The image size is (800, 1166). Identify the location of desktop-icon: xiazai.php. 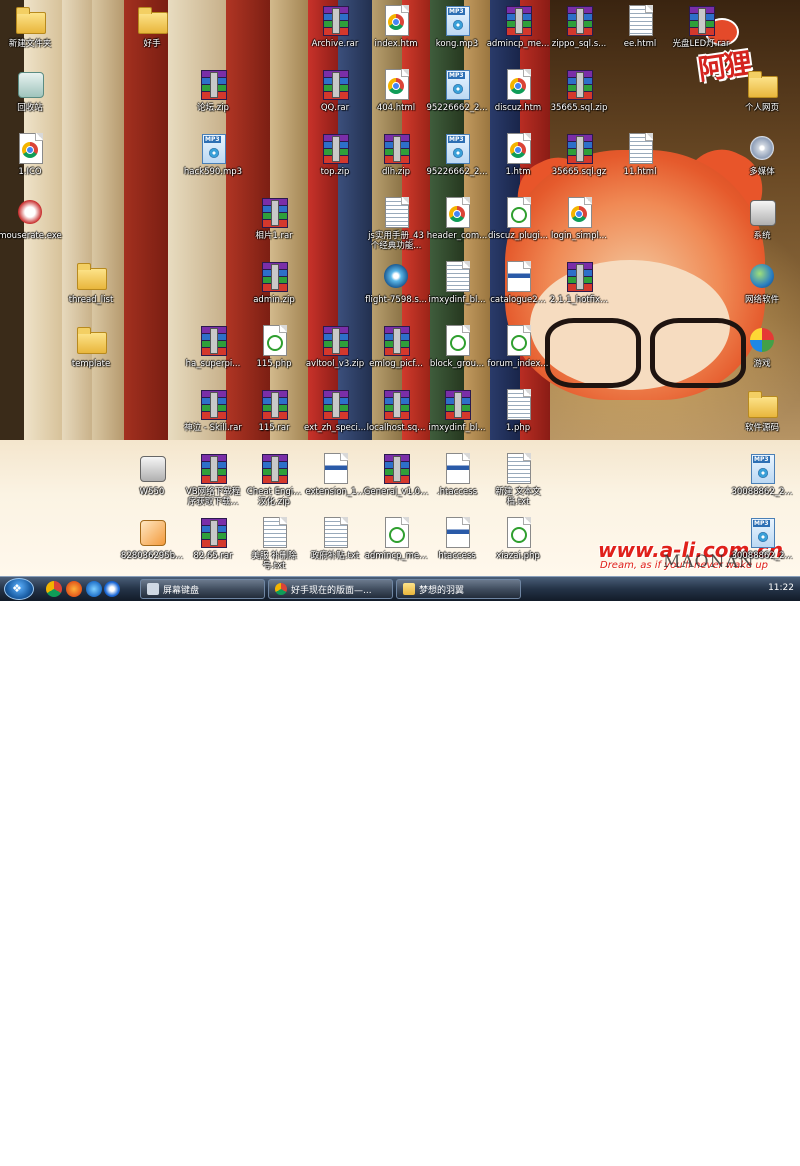
(518, 538).